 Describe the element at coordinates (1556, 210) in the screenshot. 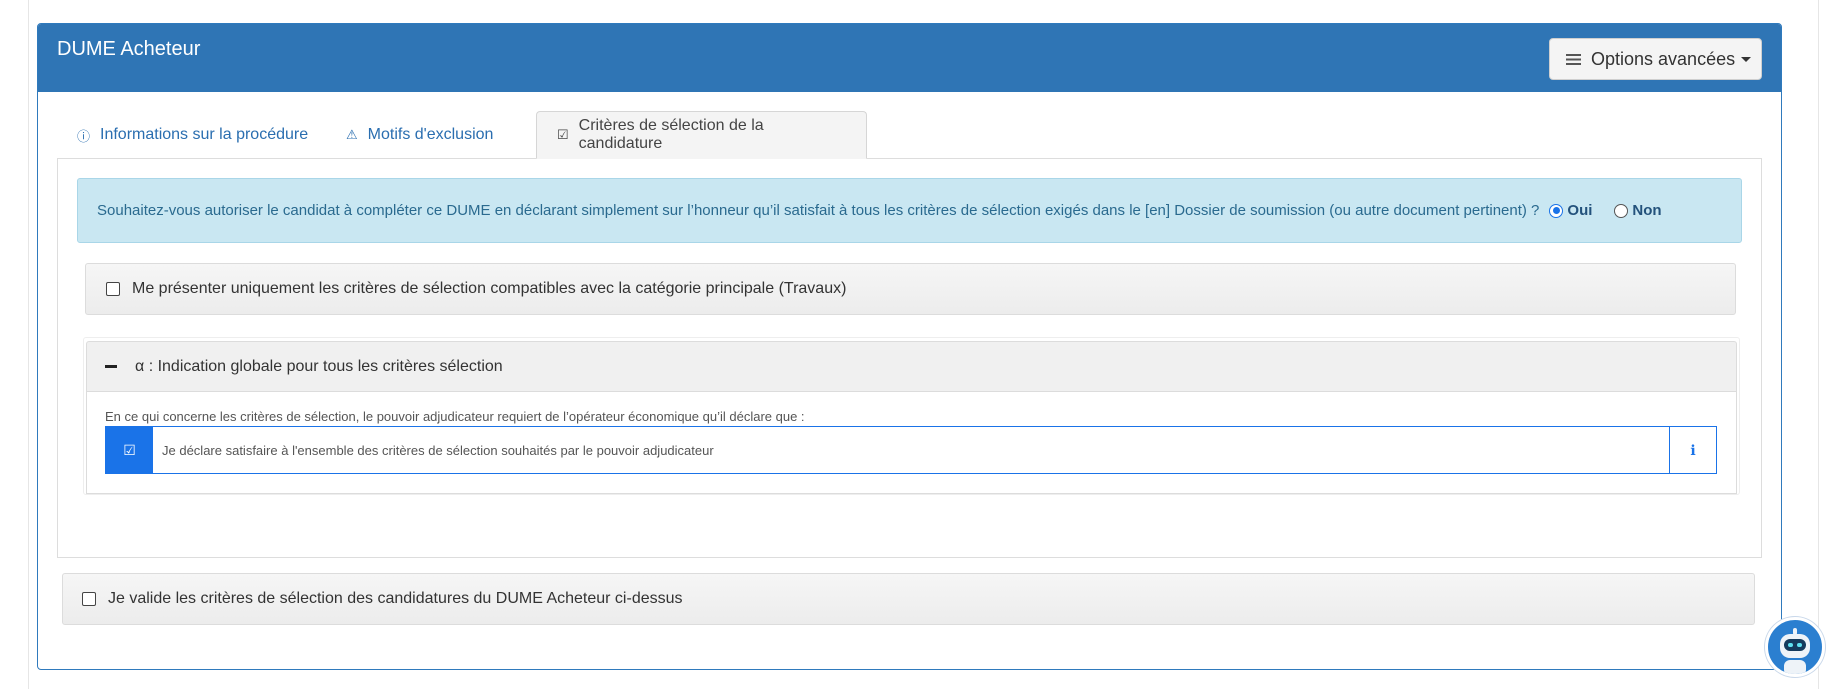

I see `radio-oui-input` at that location.